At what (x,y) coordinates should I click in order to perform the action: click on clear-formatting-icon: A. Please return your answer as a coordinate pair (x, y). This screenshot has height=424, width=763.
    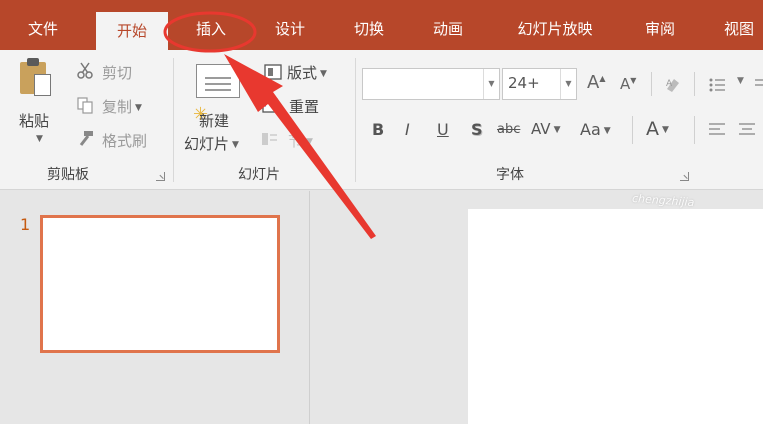
    Looking at the image, I should click on (673, 85).